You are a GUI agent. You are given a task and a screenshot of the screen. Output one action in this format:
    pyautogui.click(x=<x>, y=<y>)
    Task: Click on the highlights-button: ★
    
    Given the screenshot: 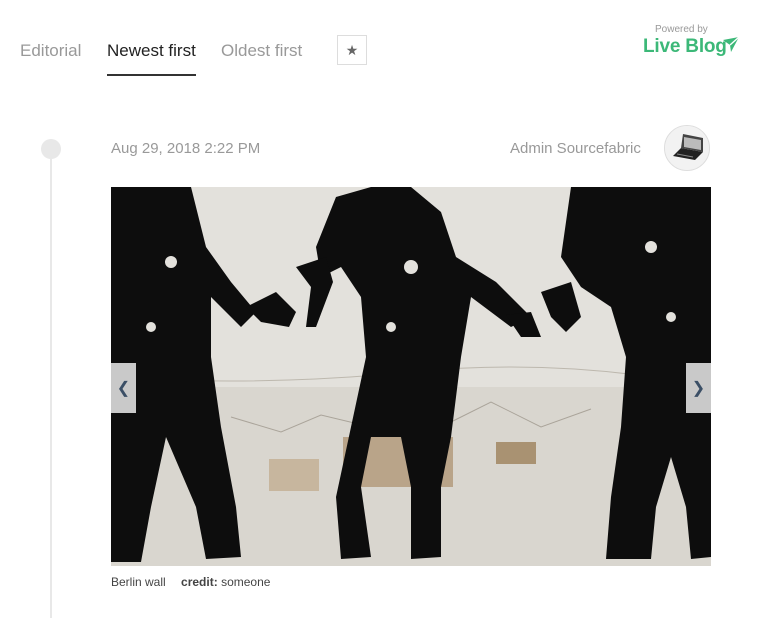 What is the action you would take?
    pyautogui.click(x=352, y=50)
    